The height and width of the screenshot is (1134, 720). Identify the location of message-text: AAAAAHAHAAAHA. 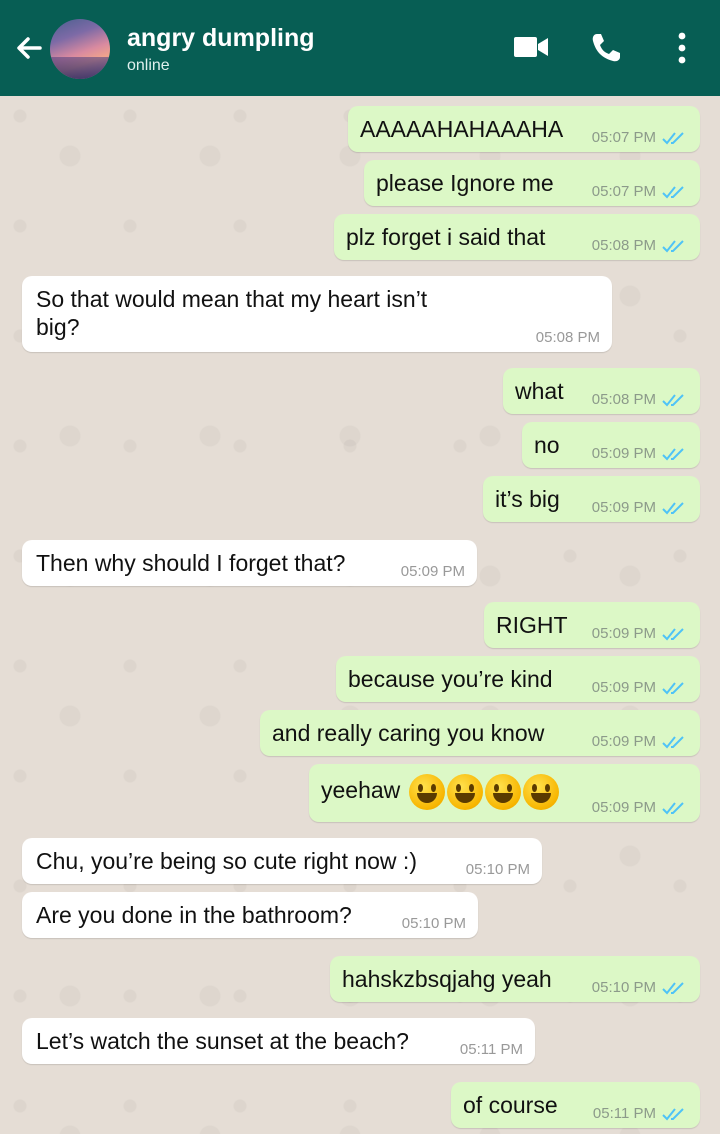
(462, 129).